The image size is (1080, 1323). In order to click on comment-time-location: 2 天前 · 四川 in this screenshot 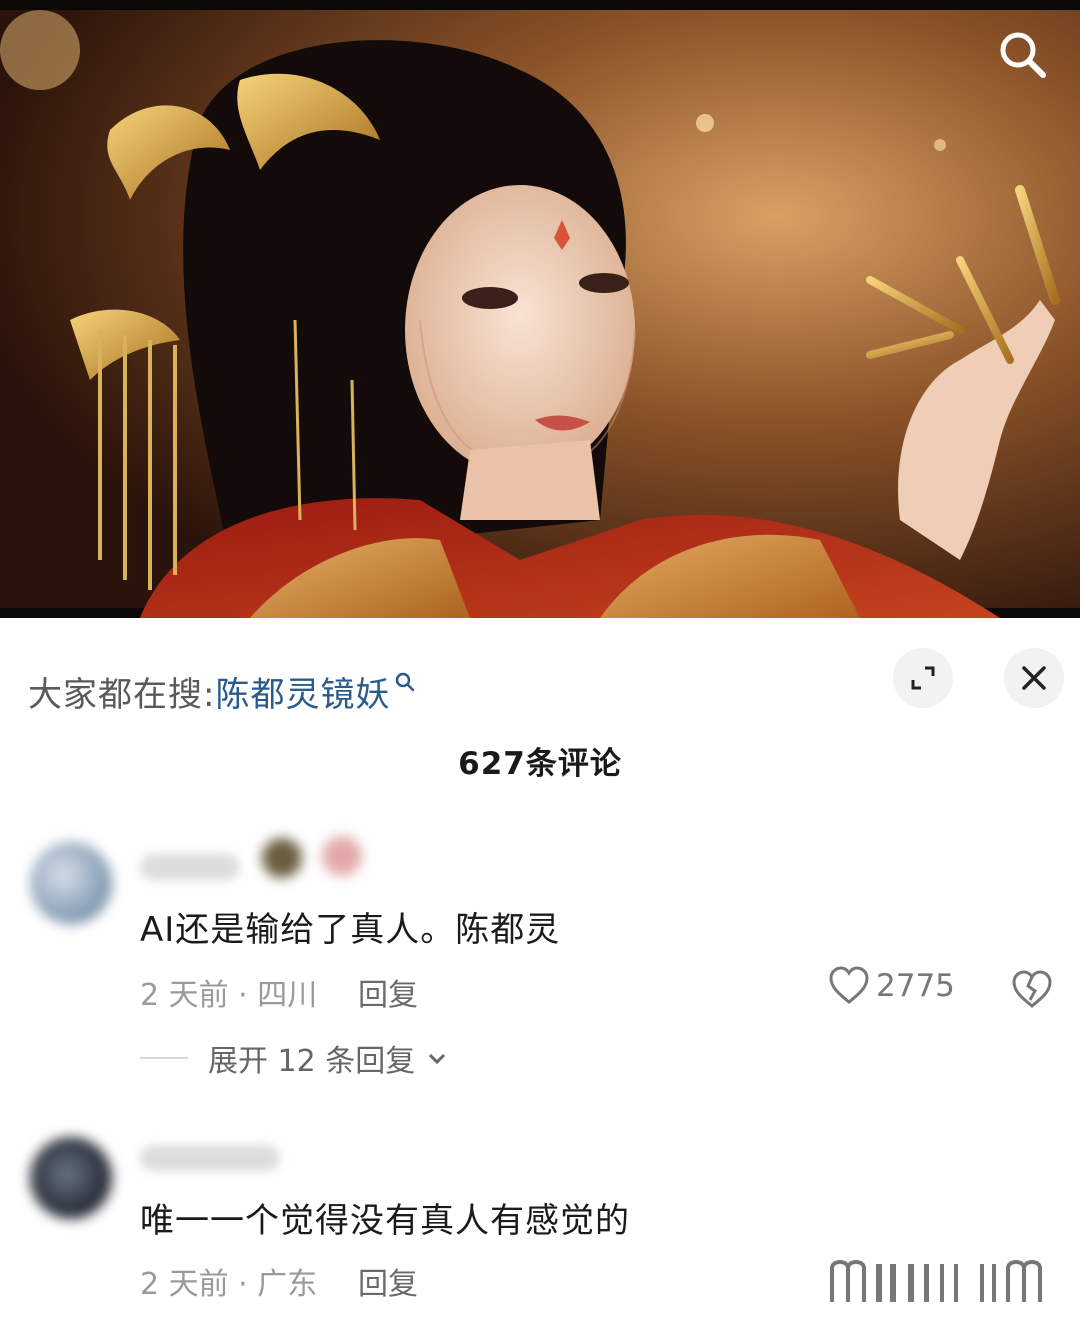, I will do `click(229, 995)`.